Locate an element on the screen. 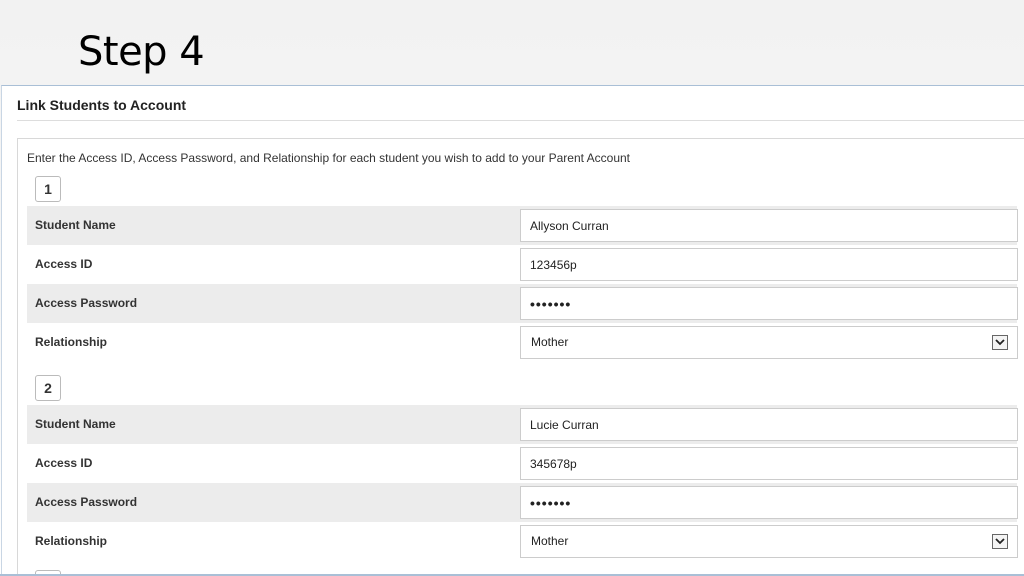  section-divider is located at coordinates (520, 120).